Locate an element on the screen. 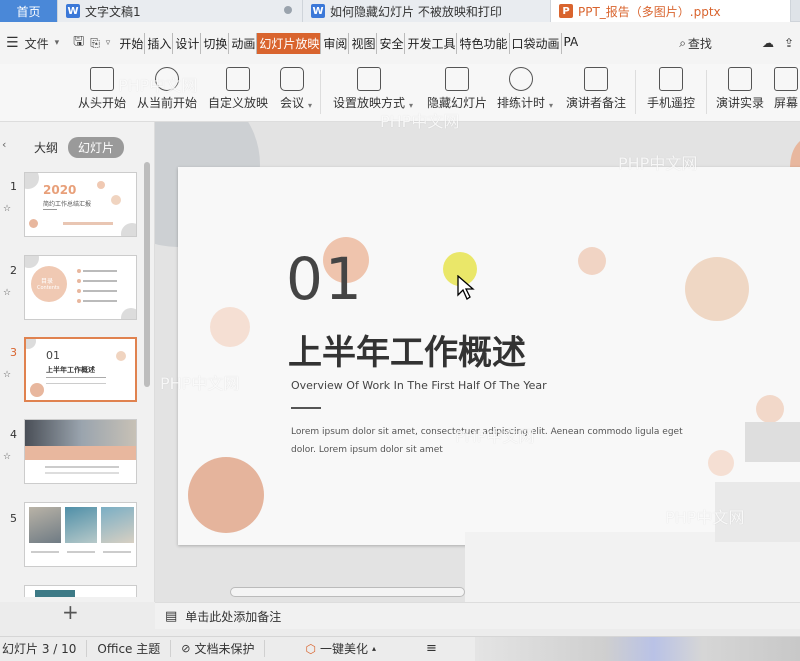 This screenshot has height=661, width=800. beautify-button: ⬡ 一键美化 ▴ is located at coordinates (340, 648).